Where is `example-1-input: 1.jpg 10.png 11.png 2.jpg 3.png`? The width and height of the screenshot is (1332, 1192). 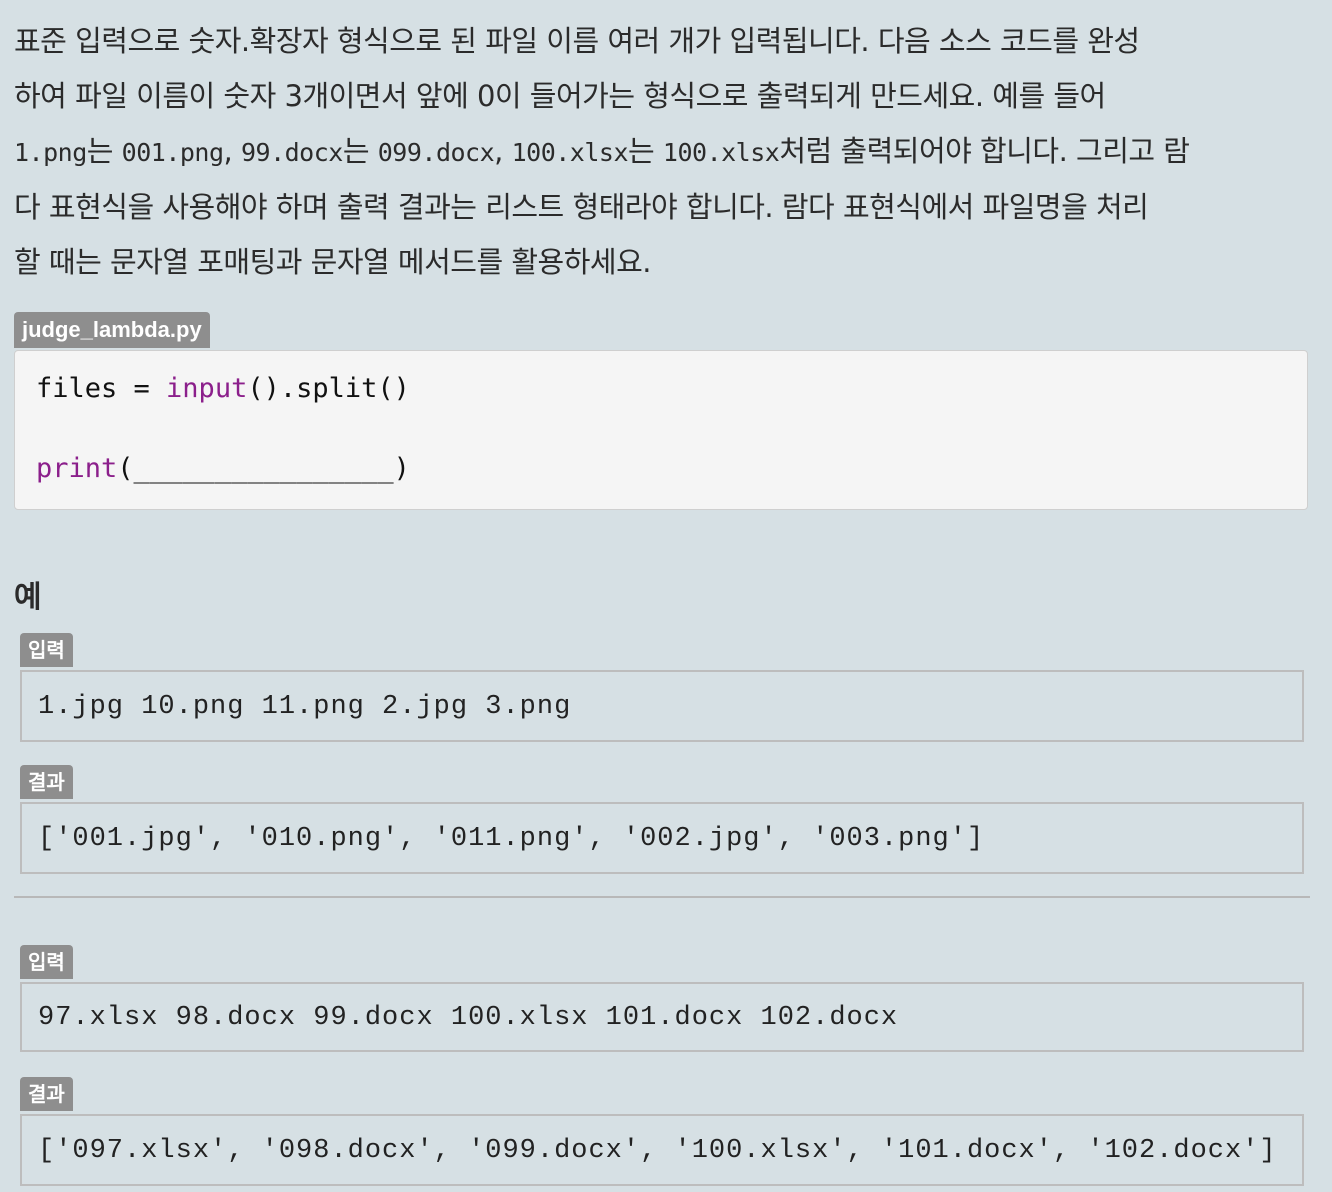
example-1-input: 1.jpg 10.png 11.png 2.jpg 3.png is located at coordinates (662, 706).